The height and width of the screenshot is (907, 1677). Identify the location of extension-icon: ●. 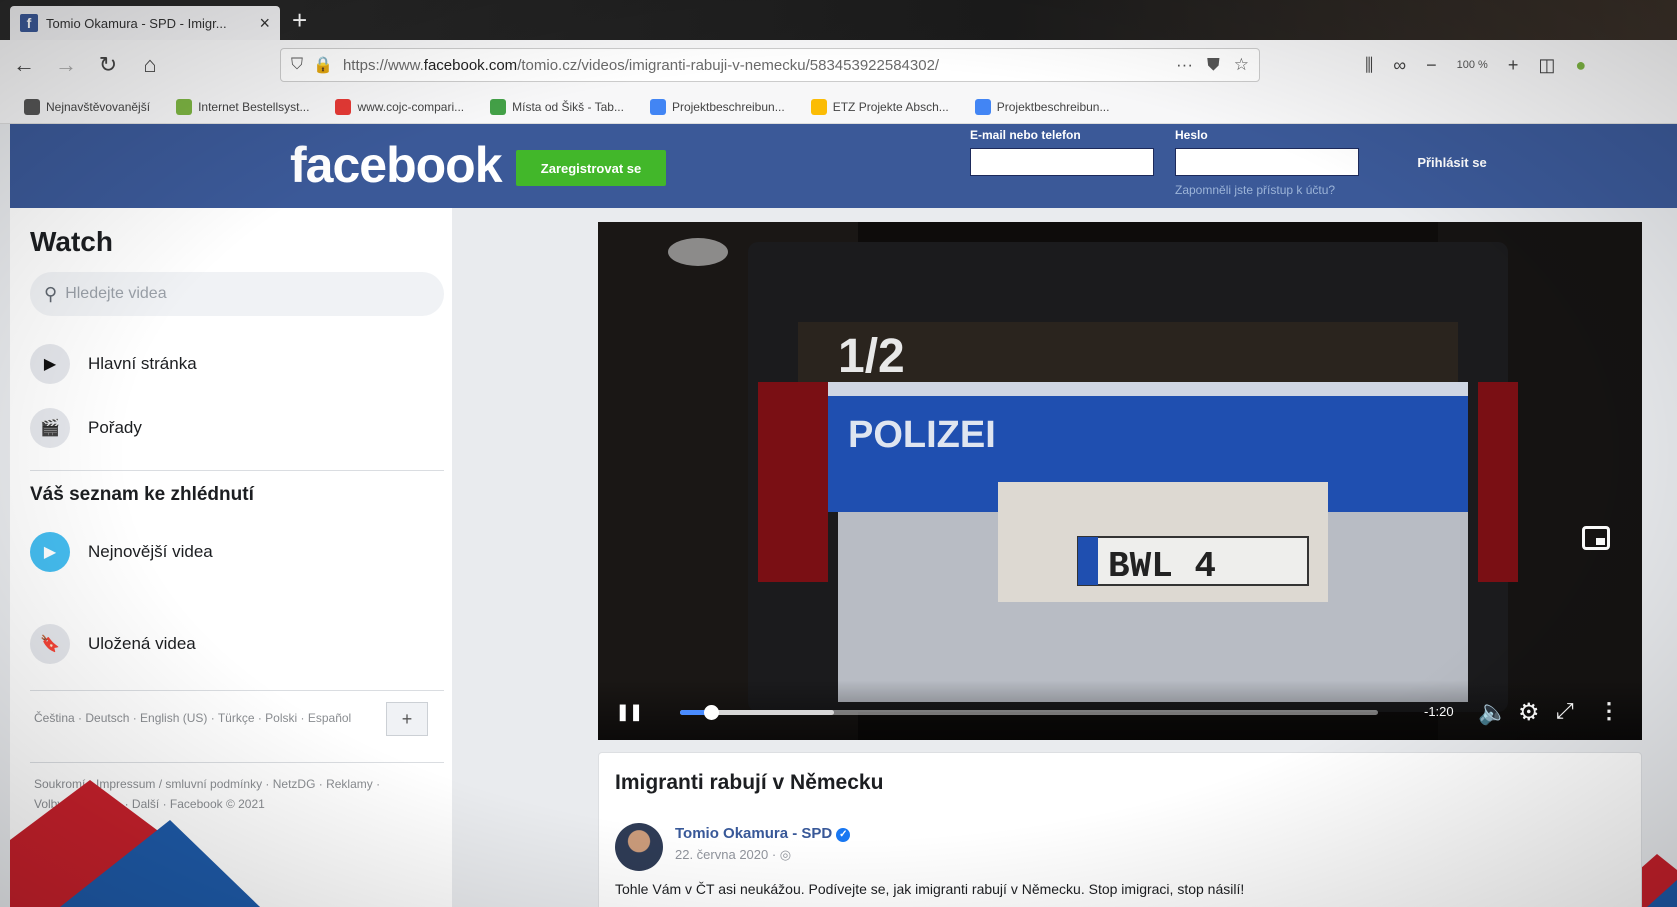
(1580, 65).